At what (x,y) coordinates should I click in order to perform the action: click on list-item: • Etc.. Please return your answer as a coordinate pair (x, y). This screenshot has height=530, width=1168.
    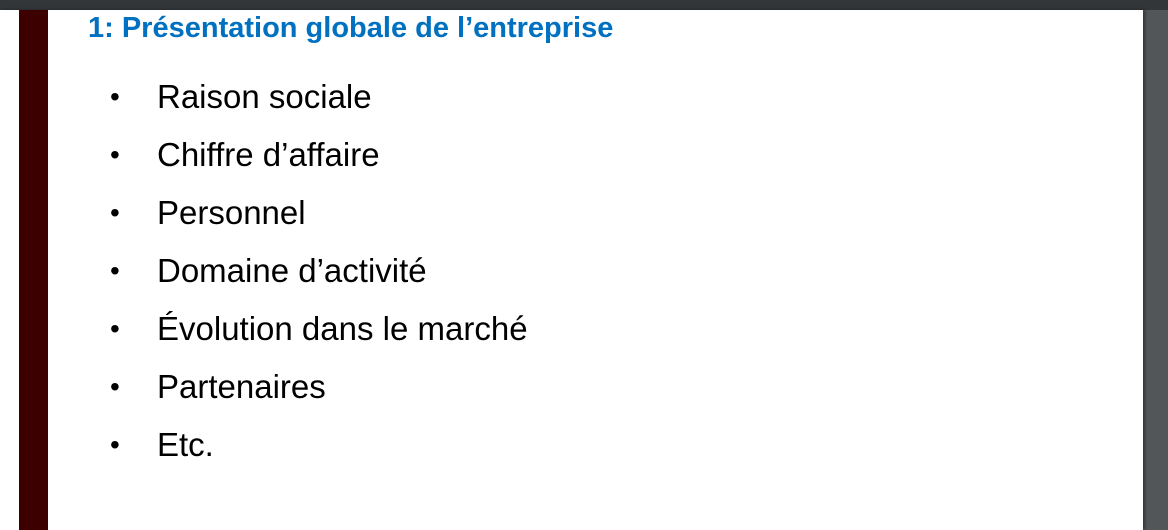
    Looking at the image, I should click on (319, 445).